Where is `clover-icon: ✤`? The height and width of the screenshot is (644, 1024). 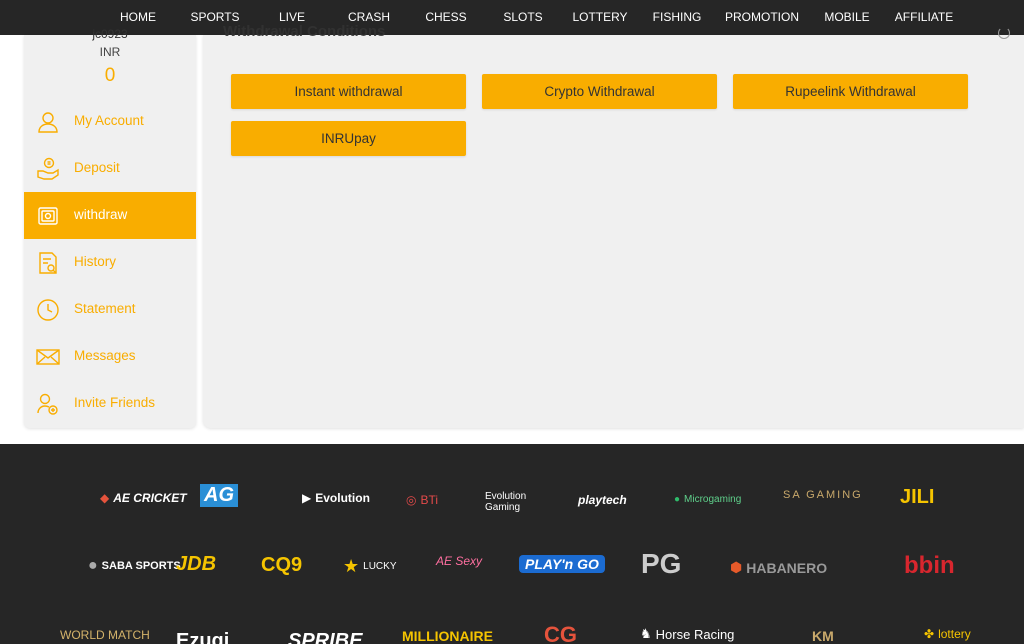 clover-icon: ✤ is located at coordinates (929, 634).